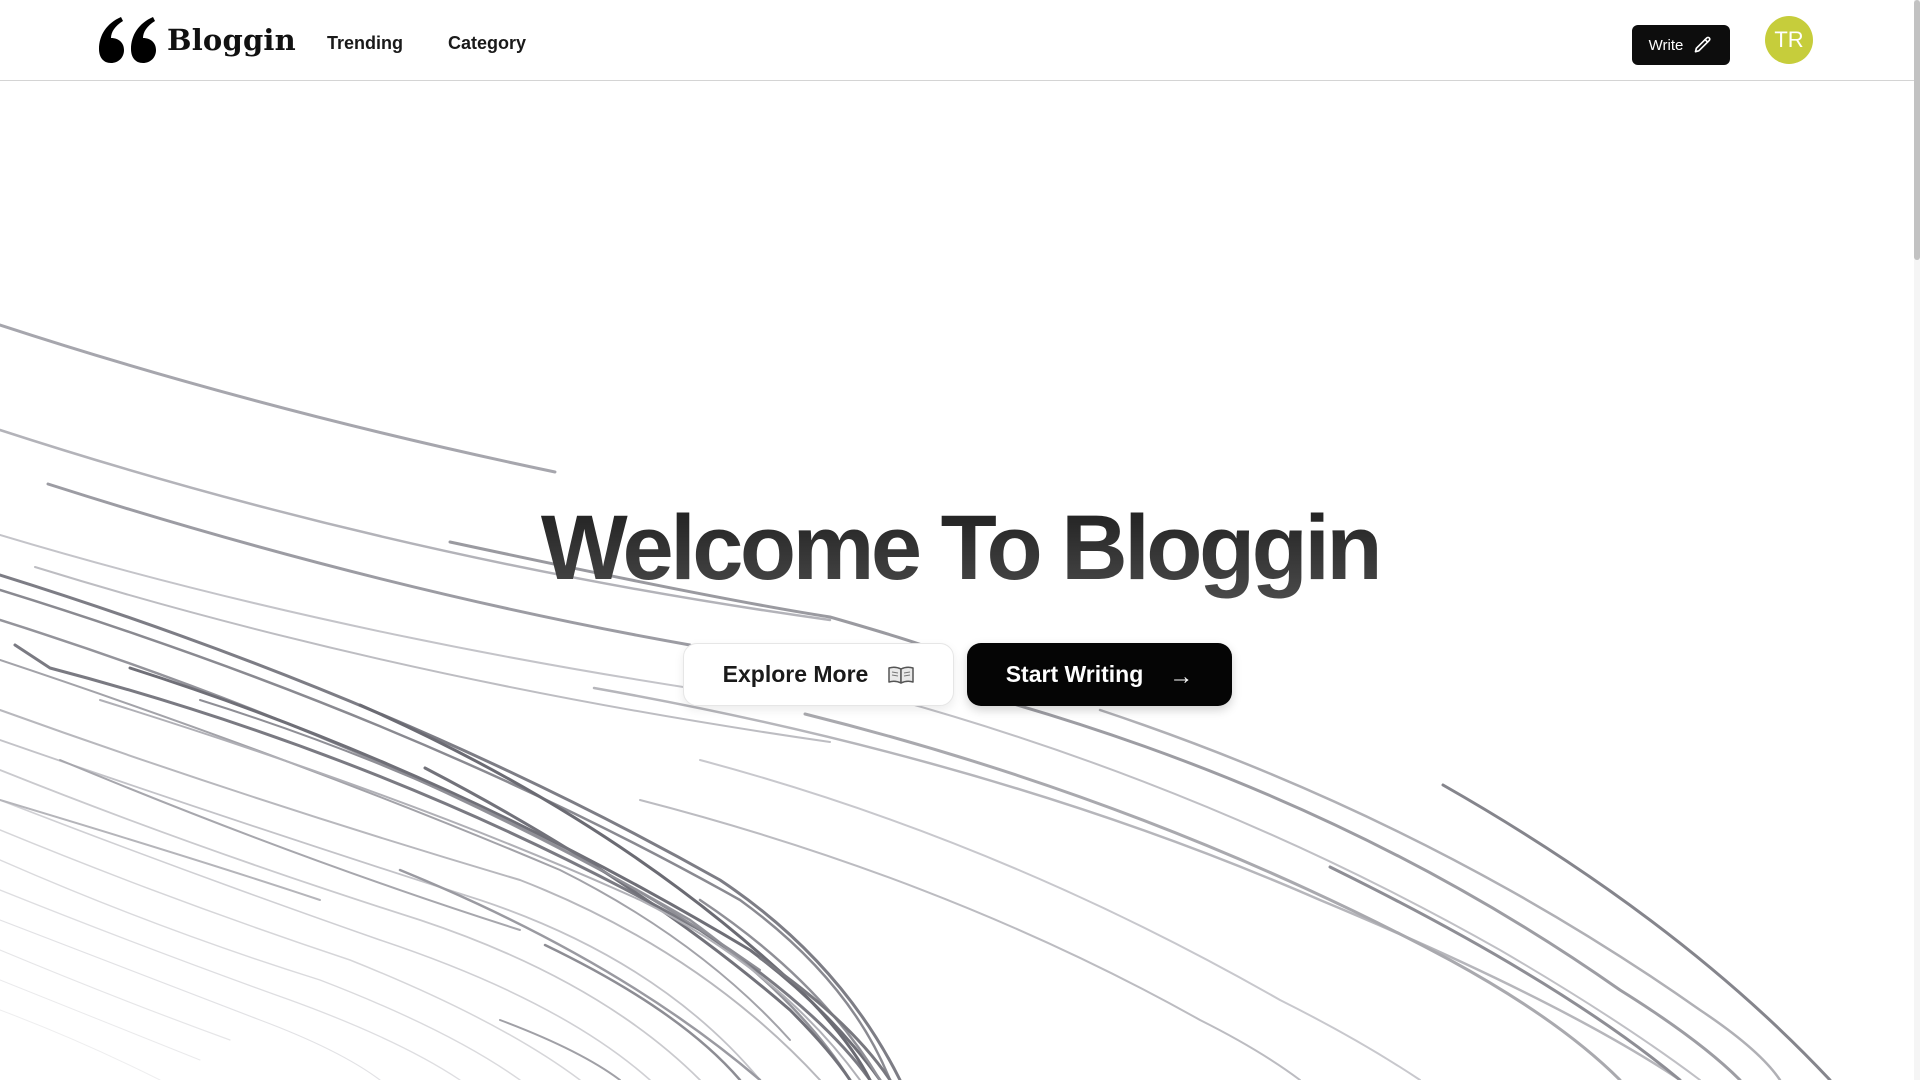 The height and width of the screenshot is (1080, 1920). Describe the element at coordinates (901, 674) in the screenshot. I see `open-book-icon` at that location.